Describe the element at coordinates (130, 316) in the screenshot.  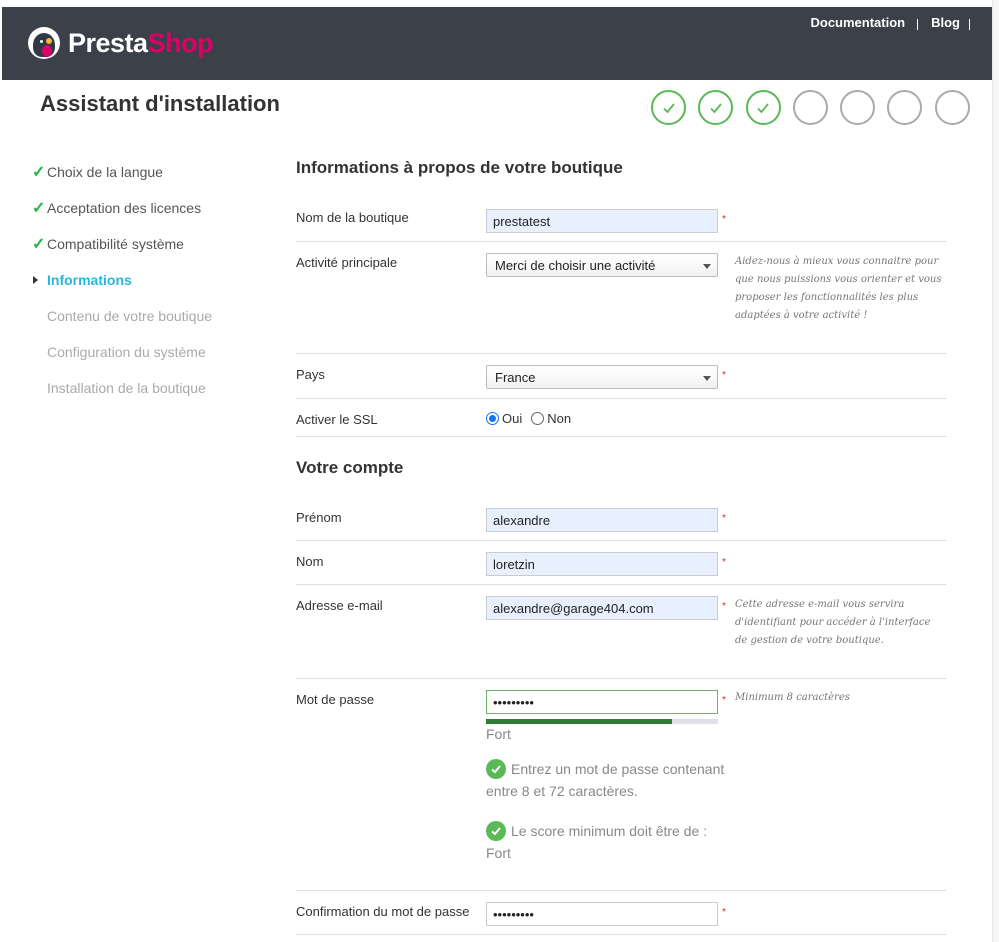
I see `sidebar-item-content: Contenu de votre boutique` at that location.